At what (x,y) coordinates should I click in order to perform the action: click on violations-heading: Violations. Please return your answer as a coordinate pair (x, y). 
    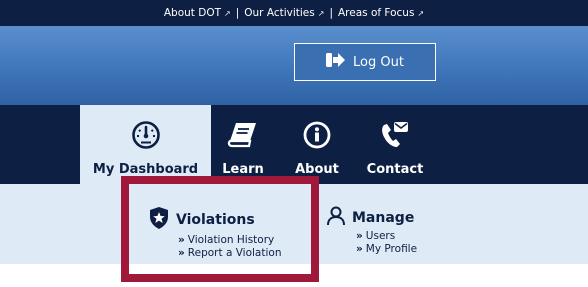
    Looking at the image, I should click on (214, 220).